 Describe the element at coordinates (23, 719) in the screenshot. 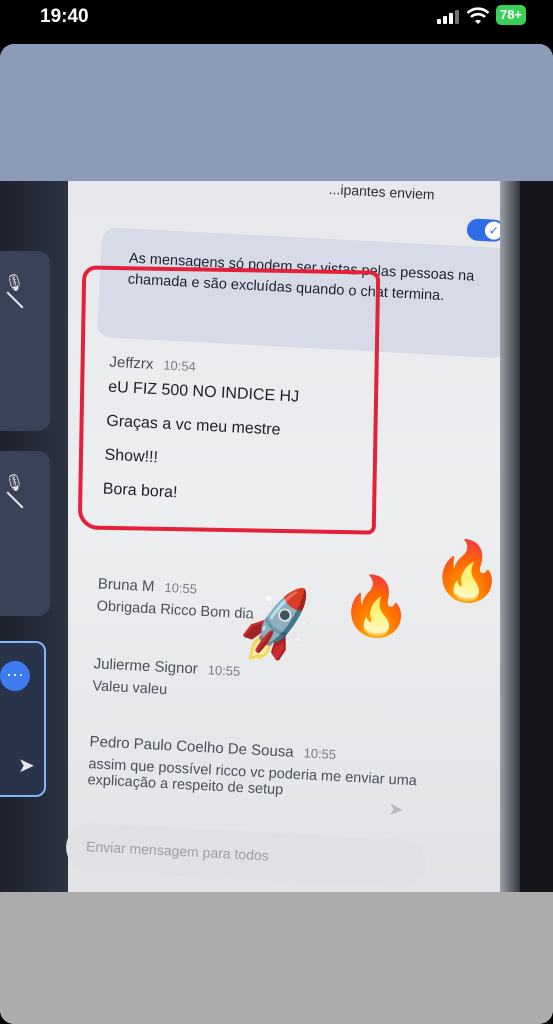

I see `more-options-button: ··· ➤` at that location.